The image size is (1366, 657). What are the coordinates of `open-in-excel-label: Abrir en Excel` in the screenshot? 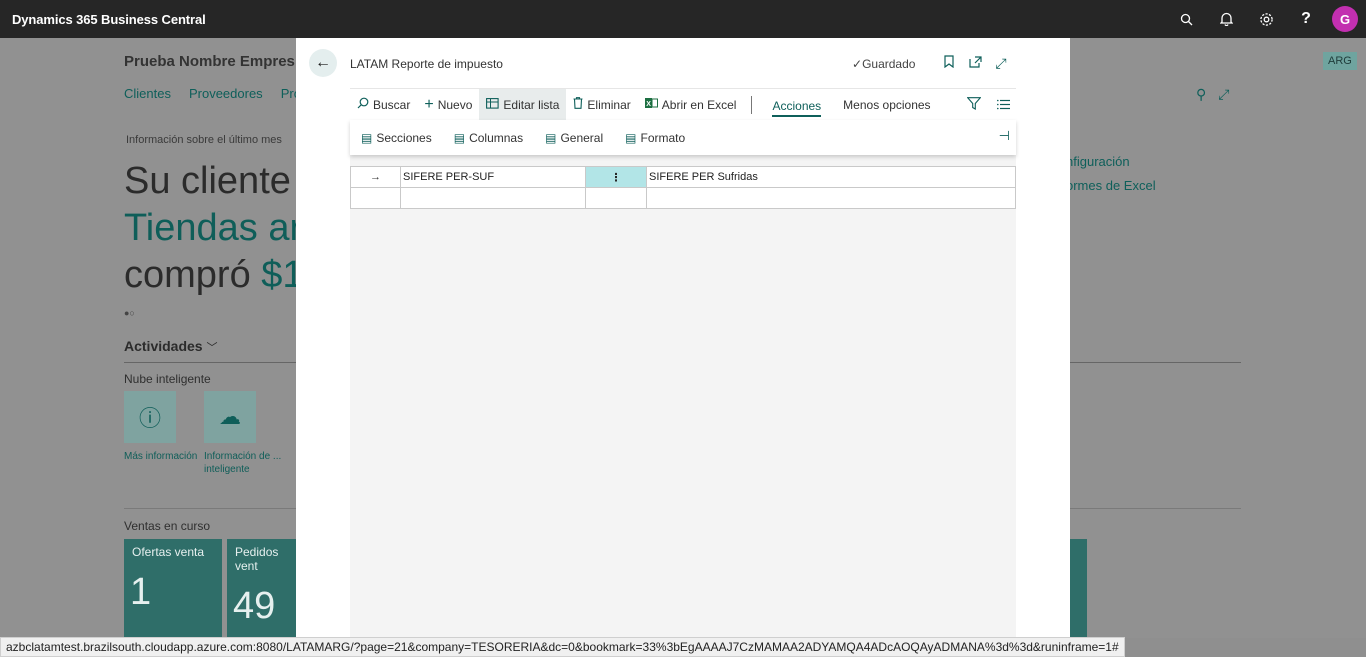 It's located at (699, 104).